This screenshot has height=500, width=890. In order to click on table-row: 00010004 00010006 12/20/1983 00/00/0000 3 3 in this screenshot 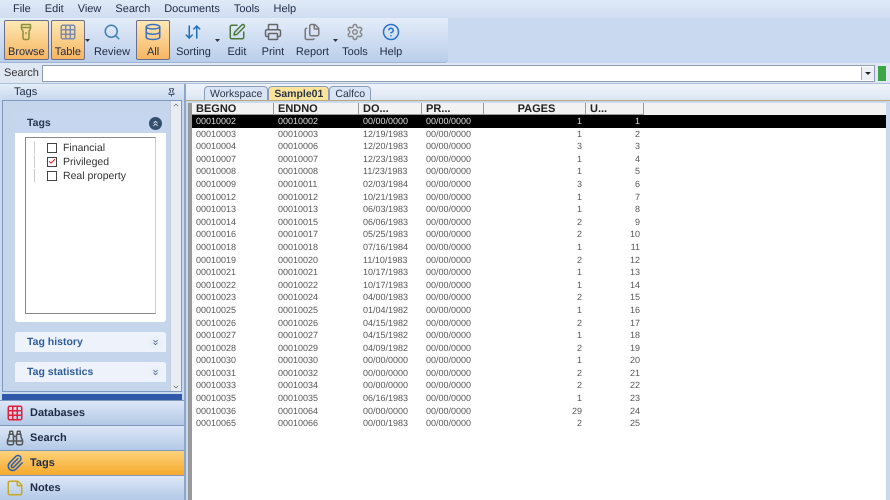, I will do `click(539, 146)`.